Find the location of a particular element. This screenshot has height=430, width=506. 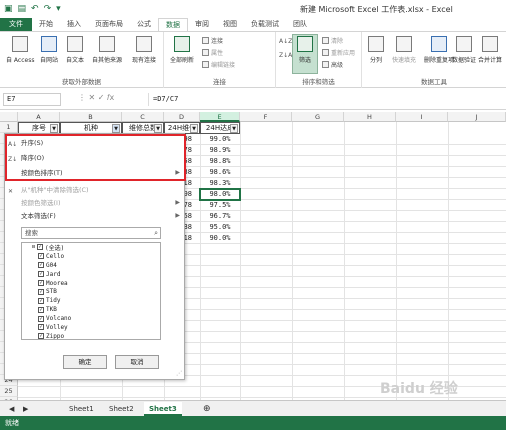

list-item: ✓ Tidy is located at coordinates (91, 300).